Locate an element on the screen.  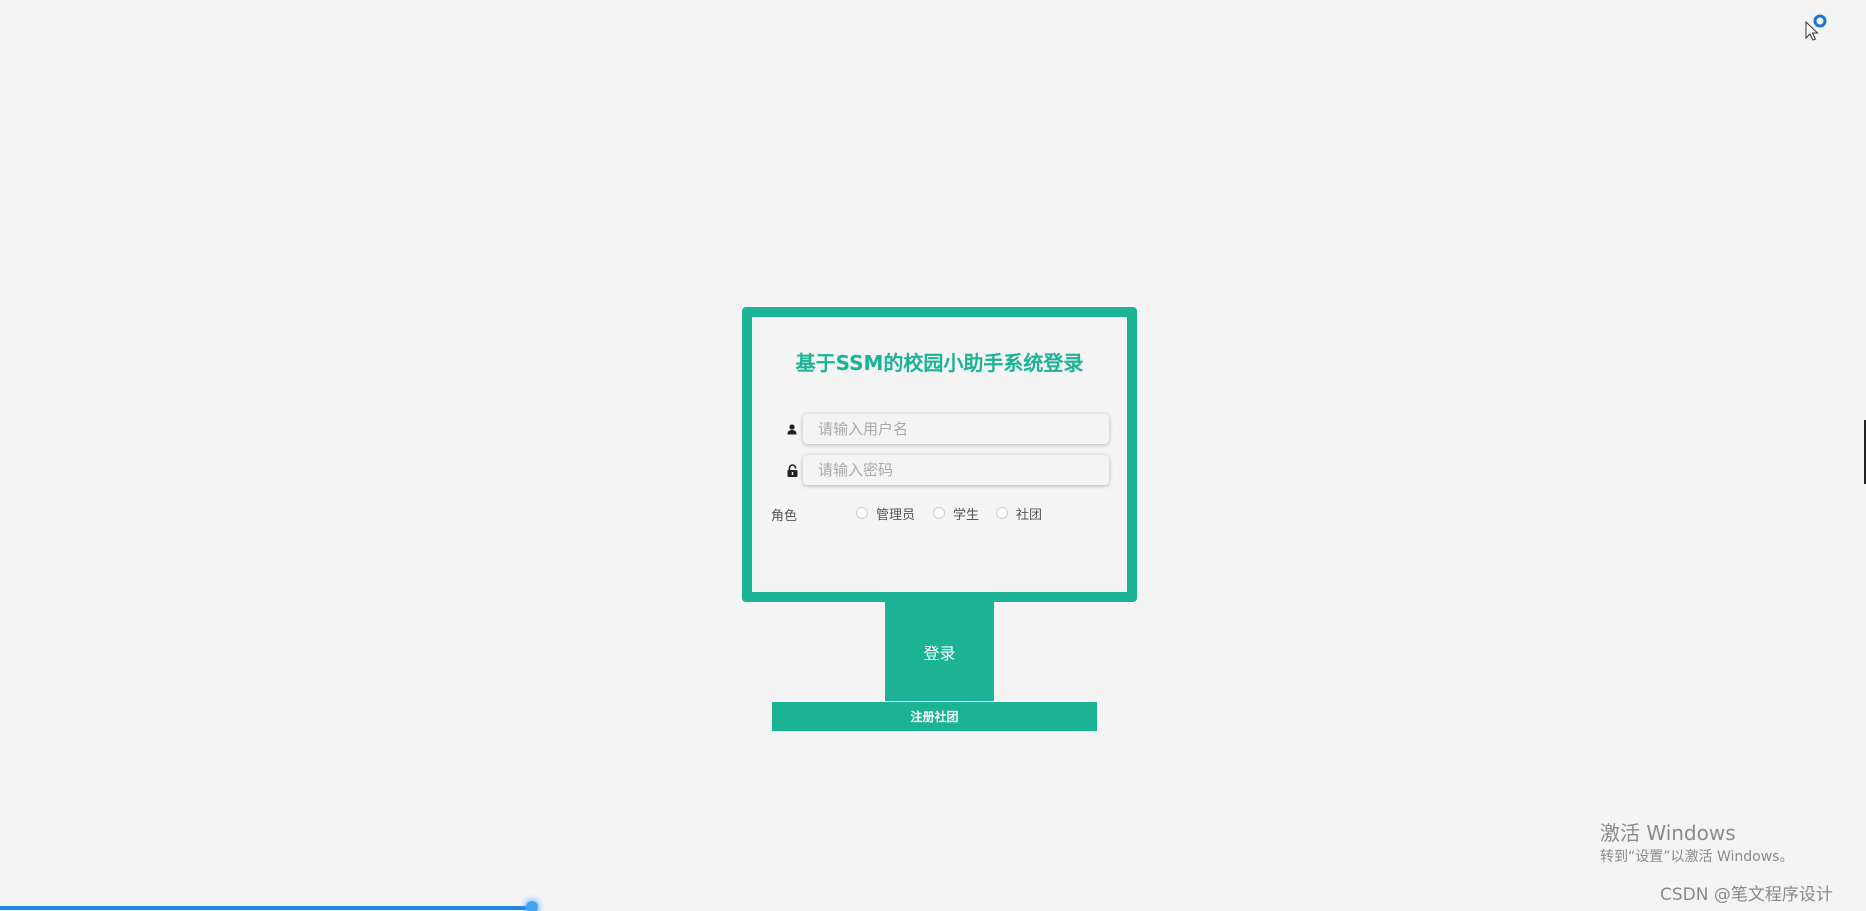
role-option-label: 管理员 is located at coordinates (896, 515).